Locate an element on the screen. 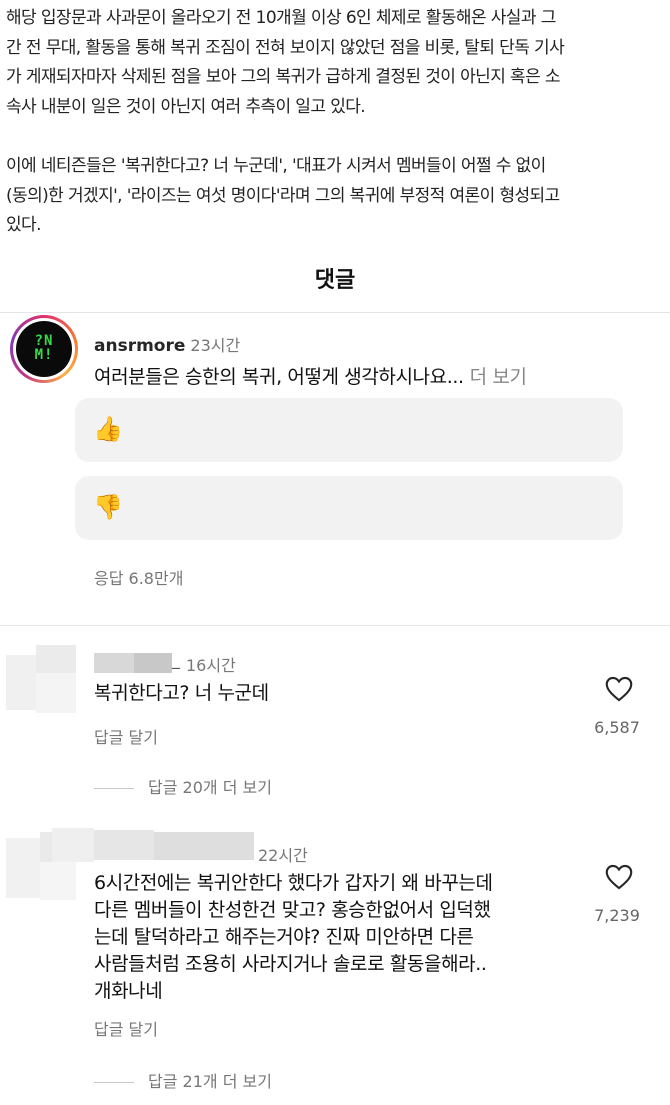 This screenshot has width=670, height=1105. username-suffix: _ is located at coordinates (176, 659).